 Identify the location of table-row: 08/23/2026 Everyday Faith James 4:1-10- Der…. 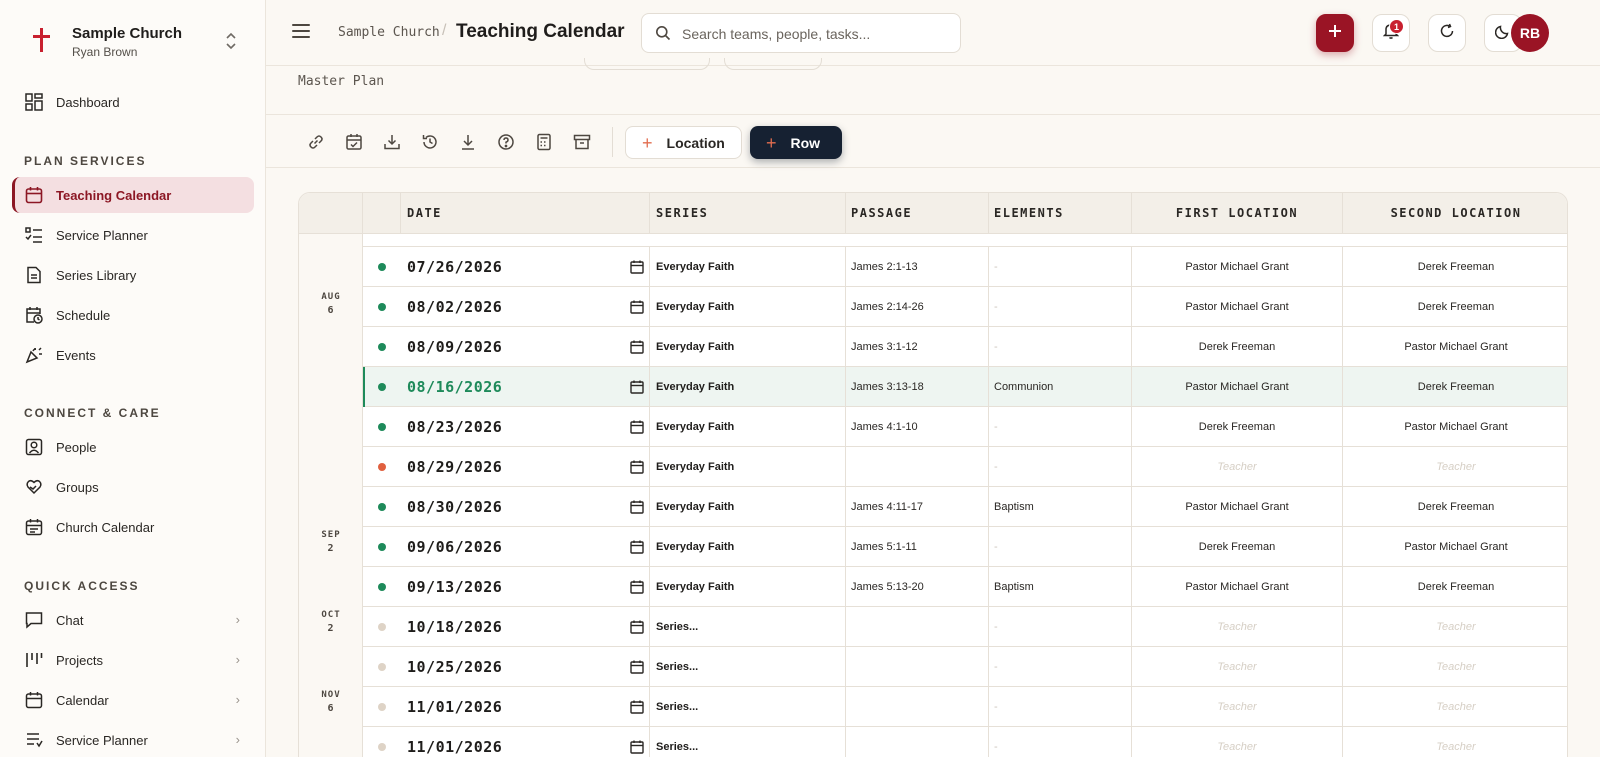
(965, 427).